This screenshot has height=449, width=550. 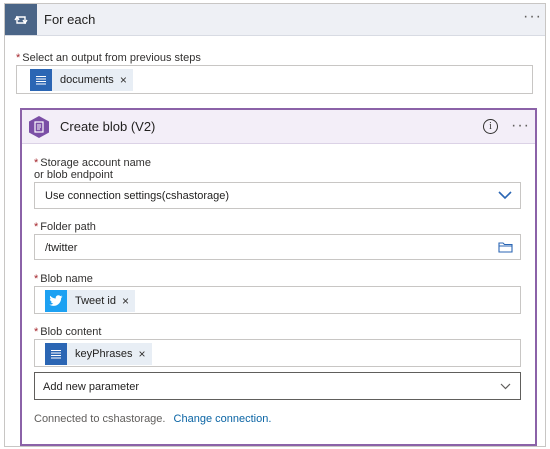 I want to click on create-blob-title: Create blob (V2), so click(x=108, y=126).